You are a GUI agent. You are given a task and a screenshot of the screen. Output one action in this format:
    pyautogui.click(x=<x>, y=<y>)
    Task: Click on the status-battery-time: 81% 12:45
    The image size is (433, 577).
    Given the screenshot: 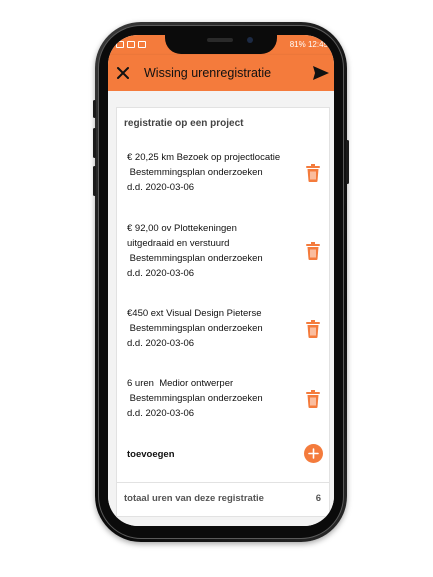 What is the action you would take?
    pyautogui.click(x=308, y=44)
    